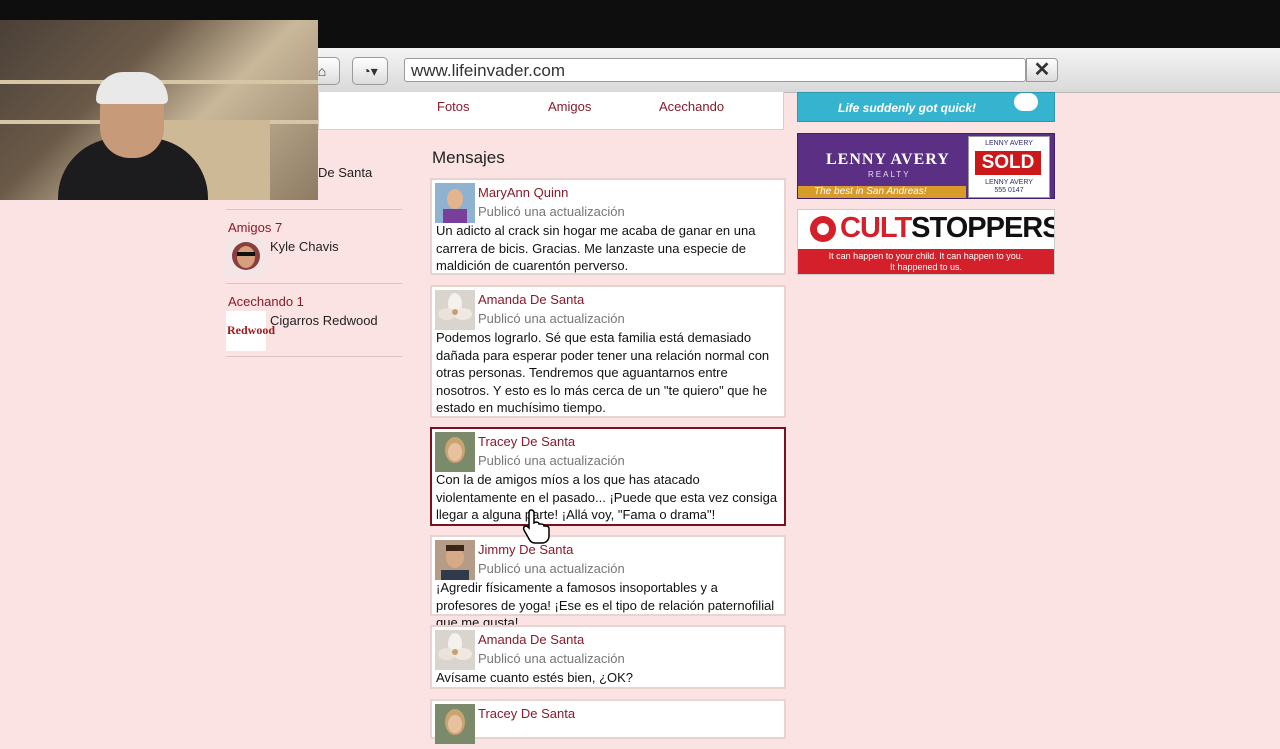 The height and width of the screenshot is (749, 1280). I want to click on profile-name: De Santa, so click(345, 172).